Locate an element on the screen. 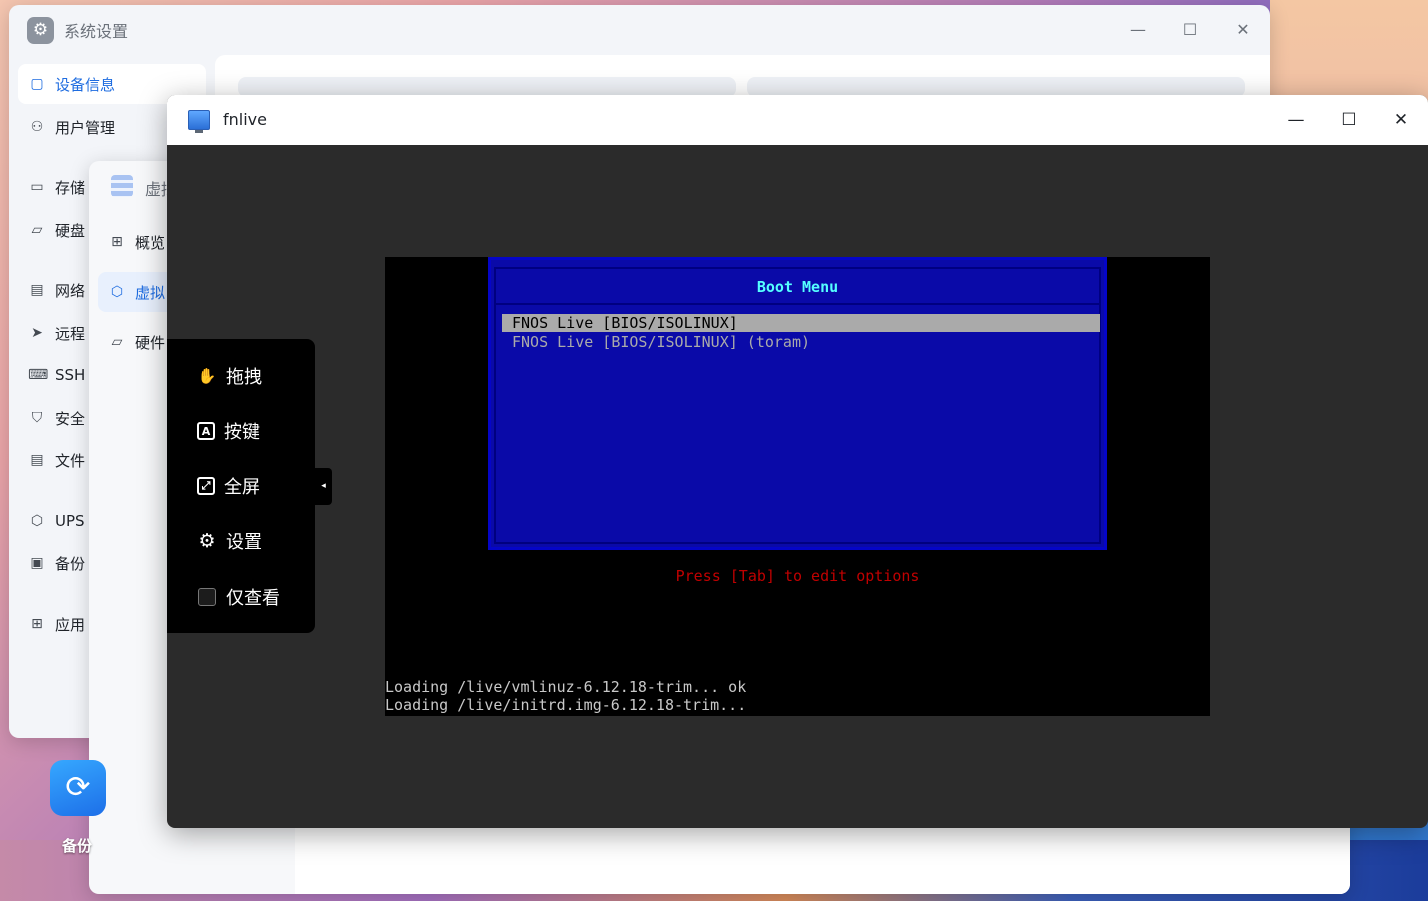 The width and height of the screenshot is (1428, 901). boot-entry: FNOS Live [BIOS/ISOLINUX] (toram) is located at coordinates (801, 342).